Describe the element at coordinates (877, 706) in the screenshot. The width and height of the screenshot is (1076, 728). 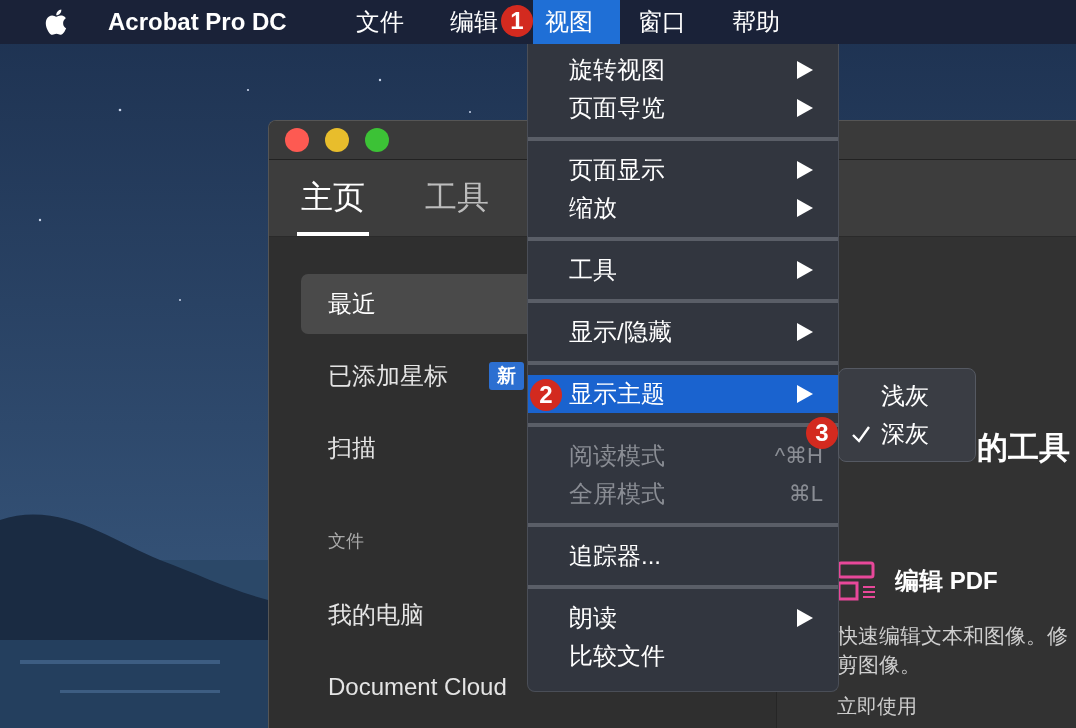
I see `use-now-link: 立即使用` at that location.